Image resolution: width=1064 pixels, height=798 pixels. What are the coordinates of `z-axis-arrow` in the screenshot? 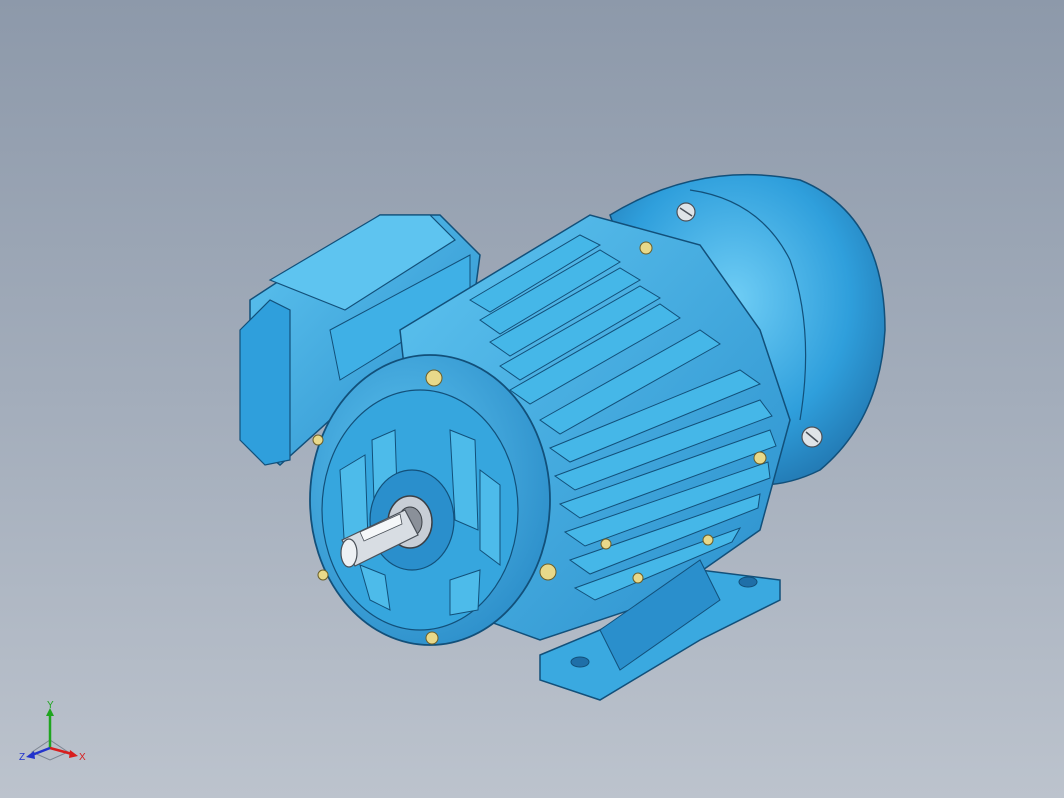 It's located at (30, 755).